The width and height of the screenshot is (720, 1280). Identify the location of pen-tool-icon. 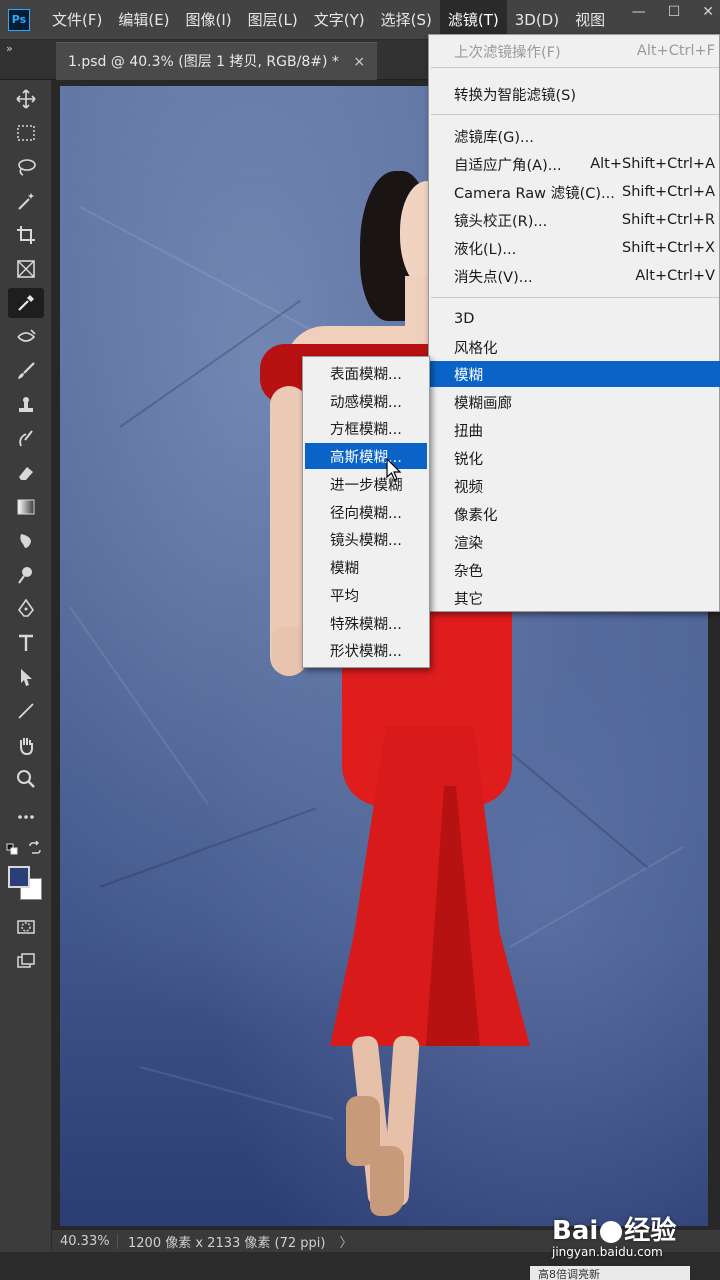
(26, 609).